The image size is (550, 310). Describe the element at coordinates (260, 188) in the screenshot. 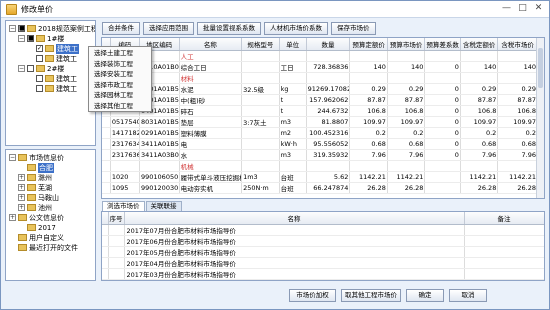

I see `table-cell: 250N·m` at that location.